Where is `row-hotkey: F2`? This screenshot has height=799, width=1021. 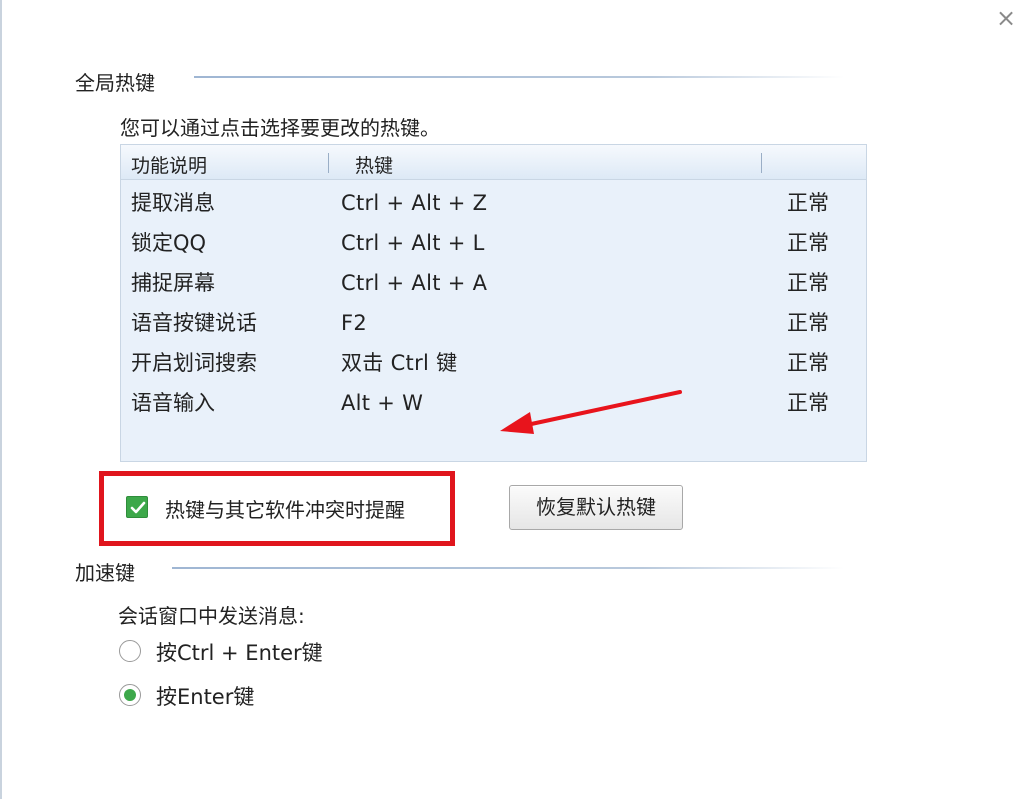 row-hotkey: F2 is located at coordinates (354, 323).